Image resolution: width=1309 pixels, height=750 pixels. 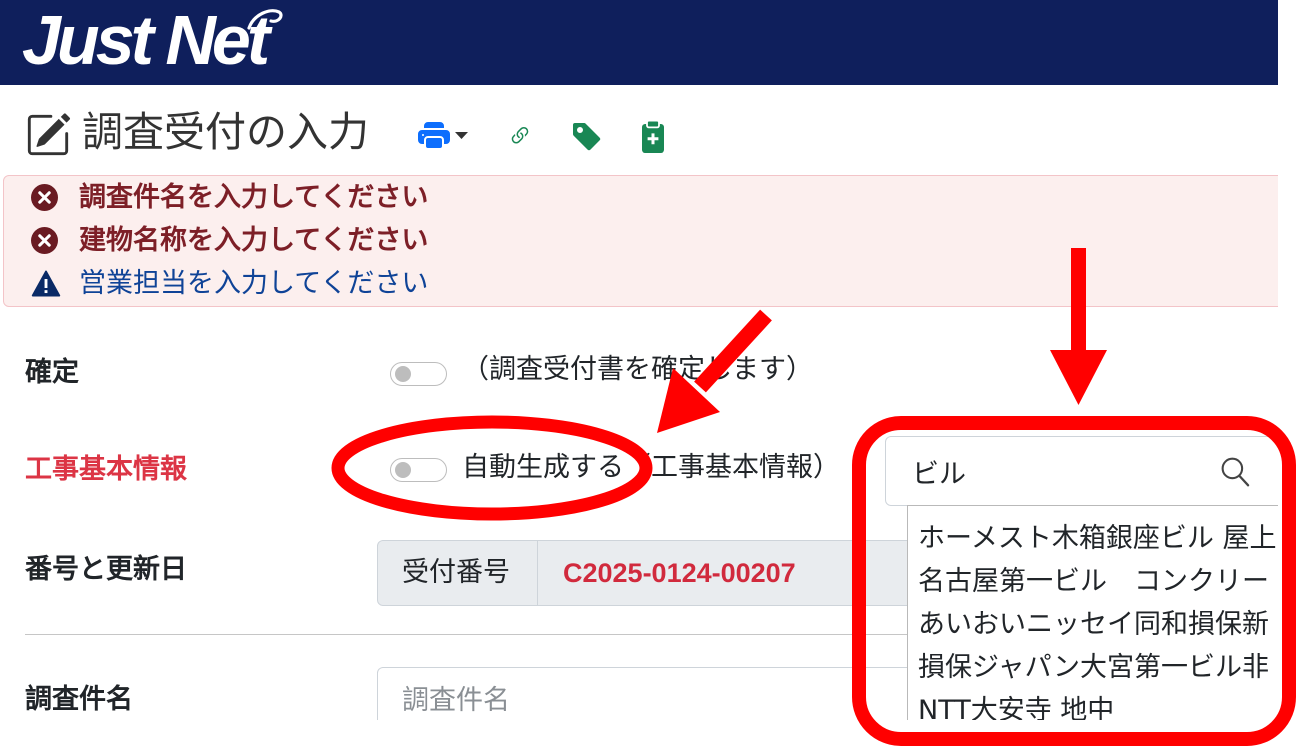 I want to click on alert-text: 調査件名を入力してください, so click(x=254, y=197).